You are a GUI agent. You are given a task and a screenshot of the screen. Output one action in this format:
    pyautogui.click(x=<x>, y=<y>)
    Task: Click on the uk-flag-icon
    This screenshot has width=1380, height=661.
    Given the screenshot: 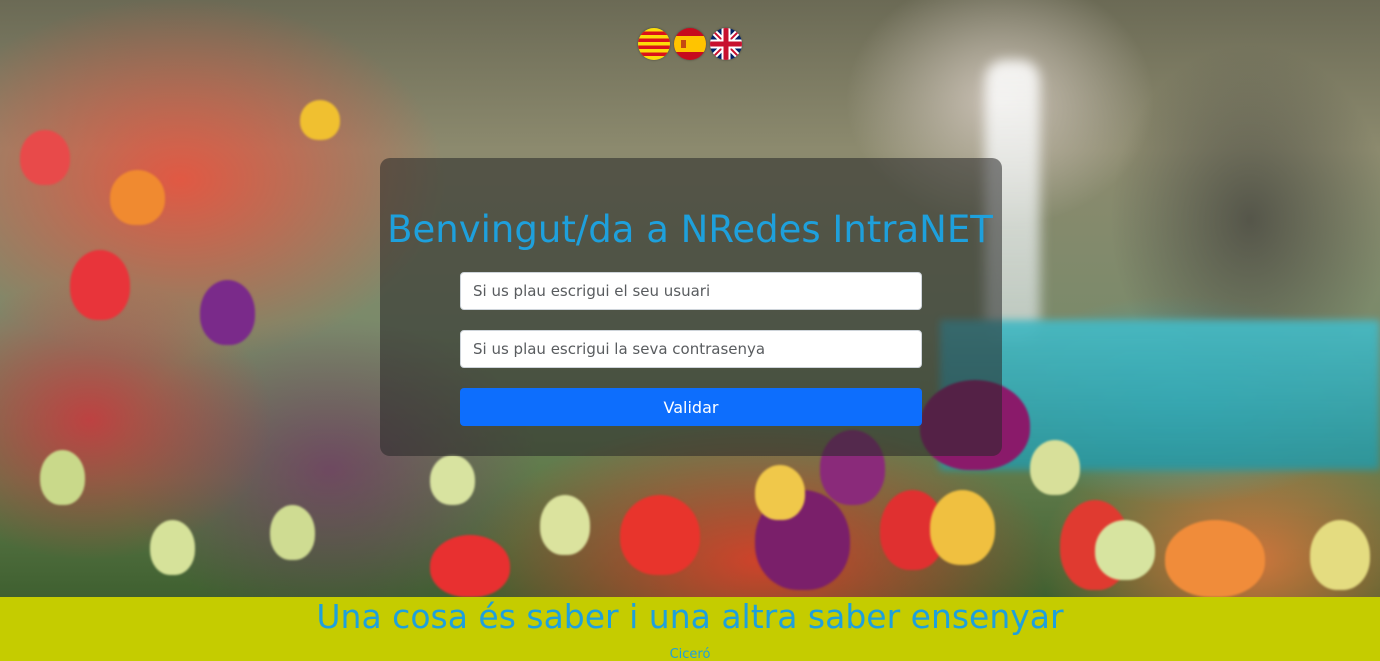 What is the action you would take?
    pyautogui.click(x=726, y=44)
    